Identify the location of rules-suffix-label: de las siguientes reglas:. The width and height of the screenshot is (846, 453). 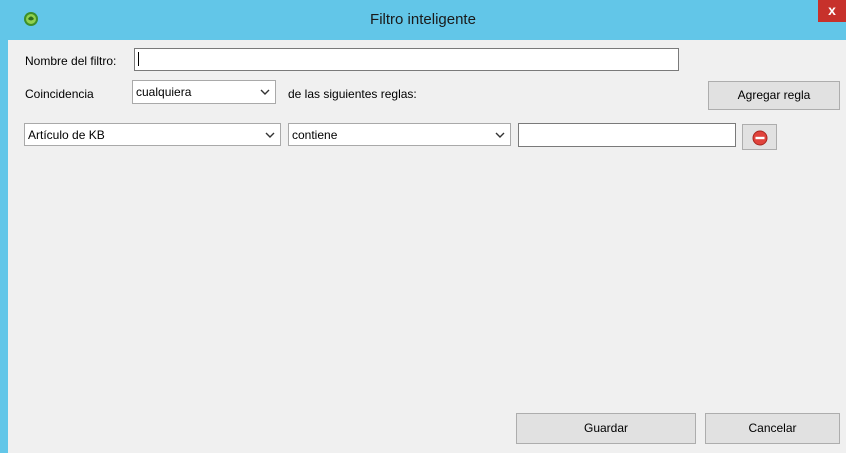
(352, 94).